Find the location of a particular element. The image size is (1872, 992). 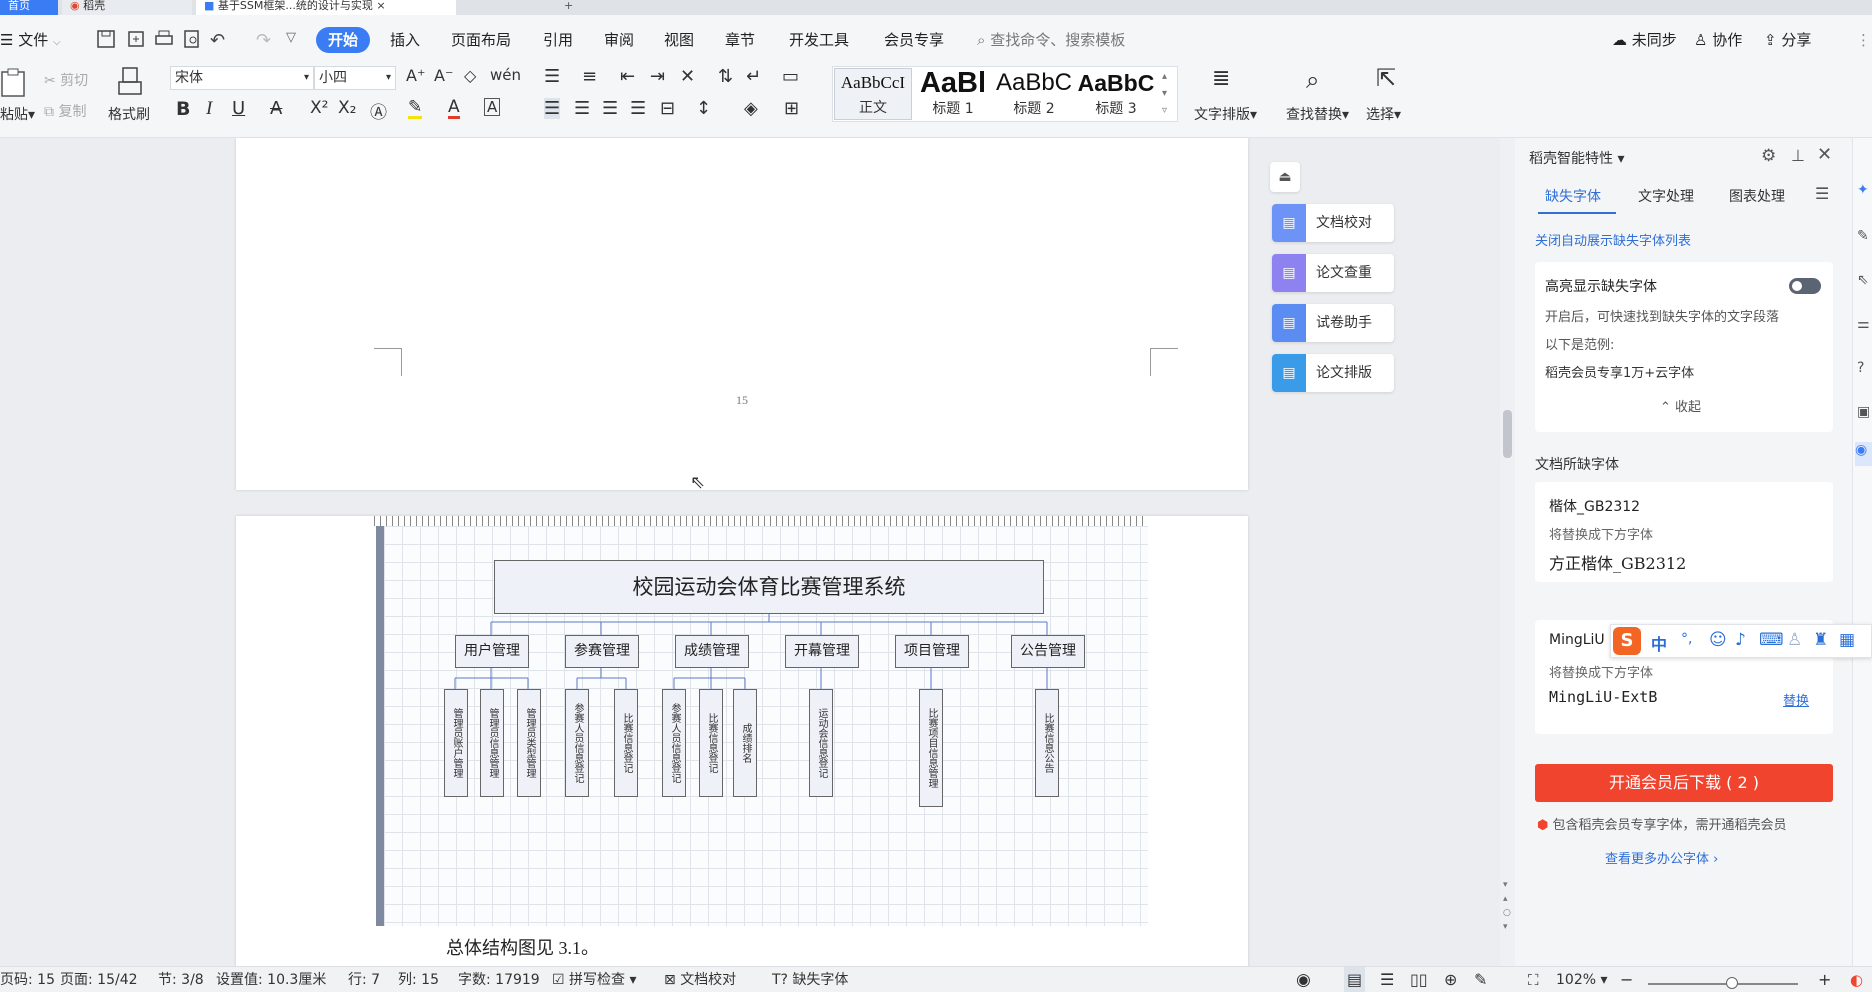

tab-start: 开始 is located at coordinates (343, 40).